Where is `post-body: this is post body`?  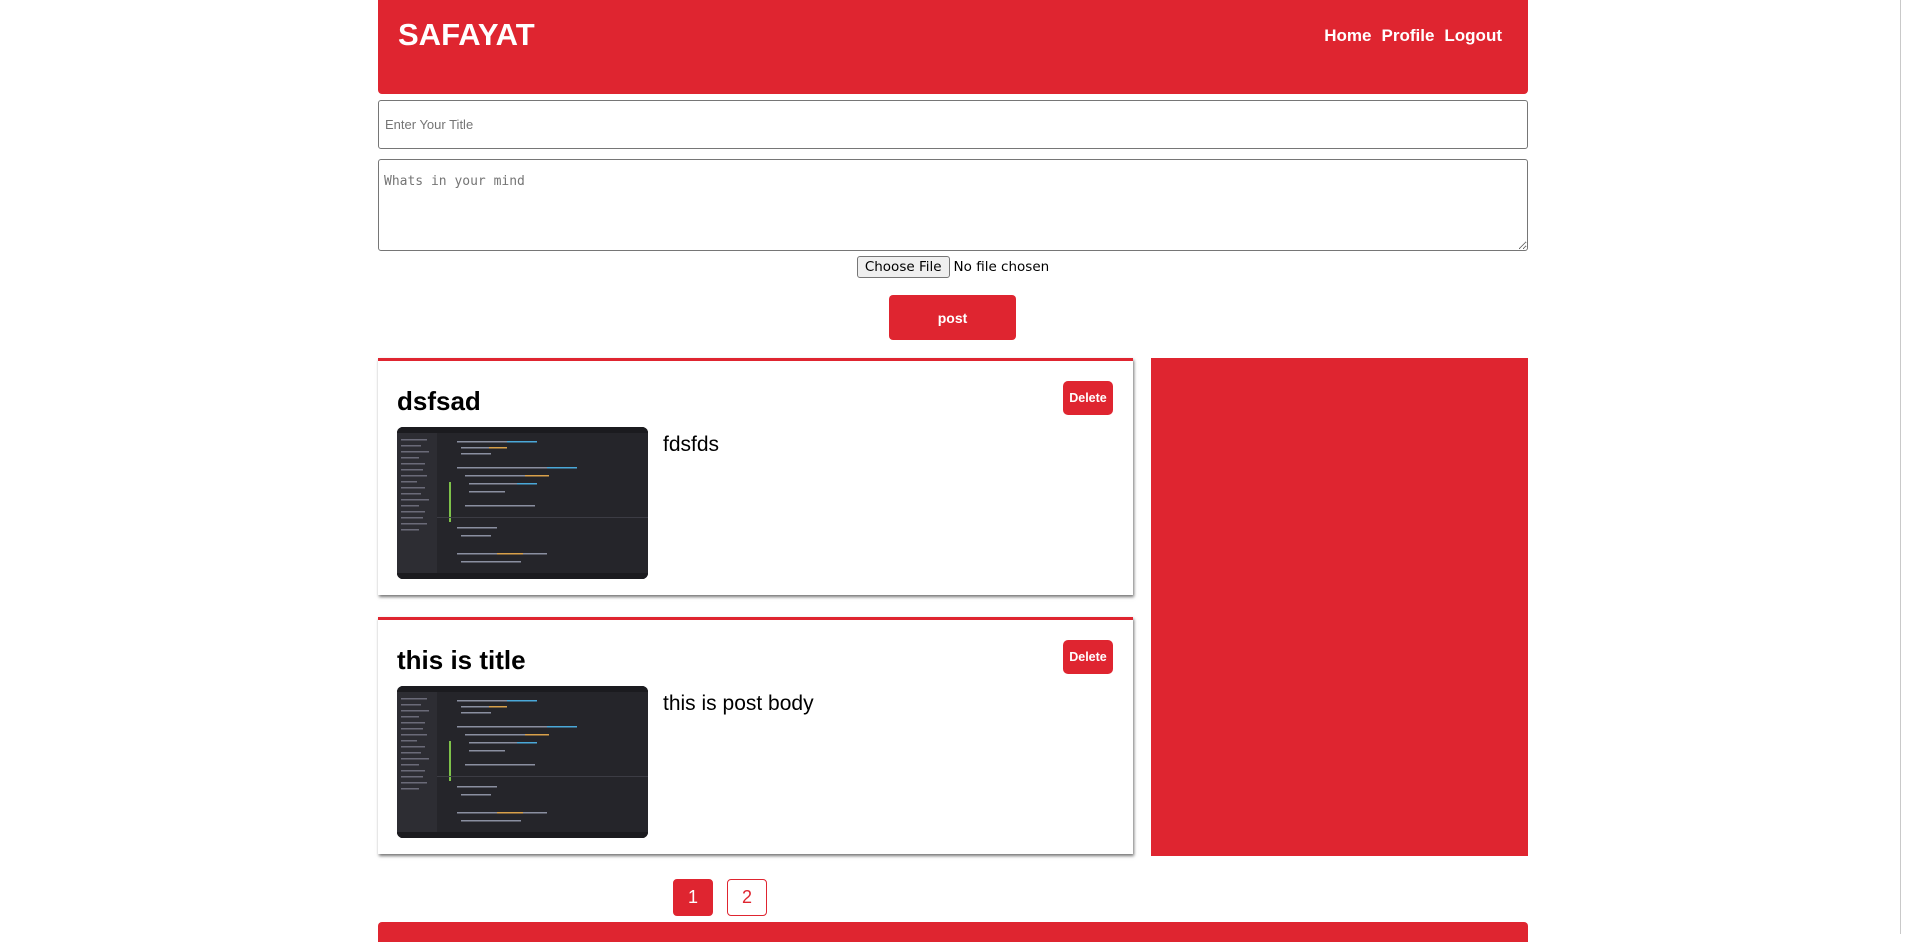
post-body: this is post body is located at coordinates (738, 703).